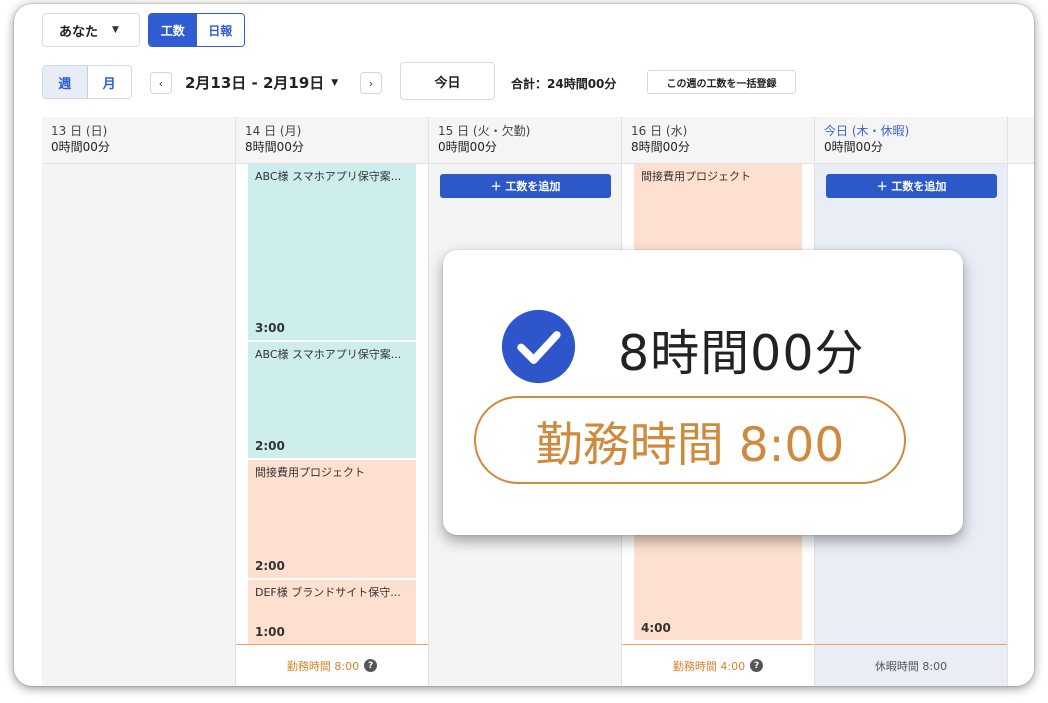 This screenshot has width=1048, height=703. What do you see at coordinates (332, 252) in the screenshot?
I see `time-entry: ABC様 スマホアプリ保守案... 3:00` at bounding box center [332, 252].